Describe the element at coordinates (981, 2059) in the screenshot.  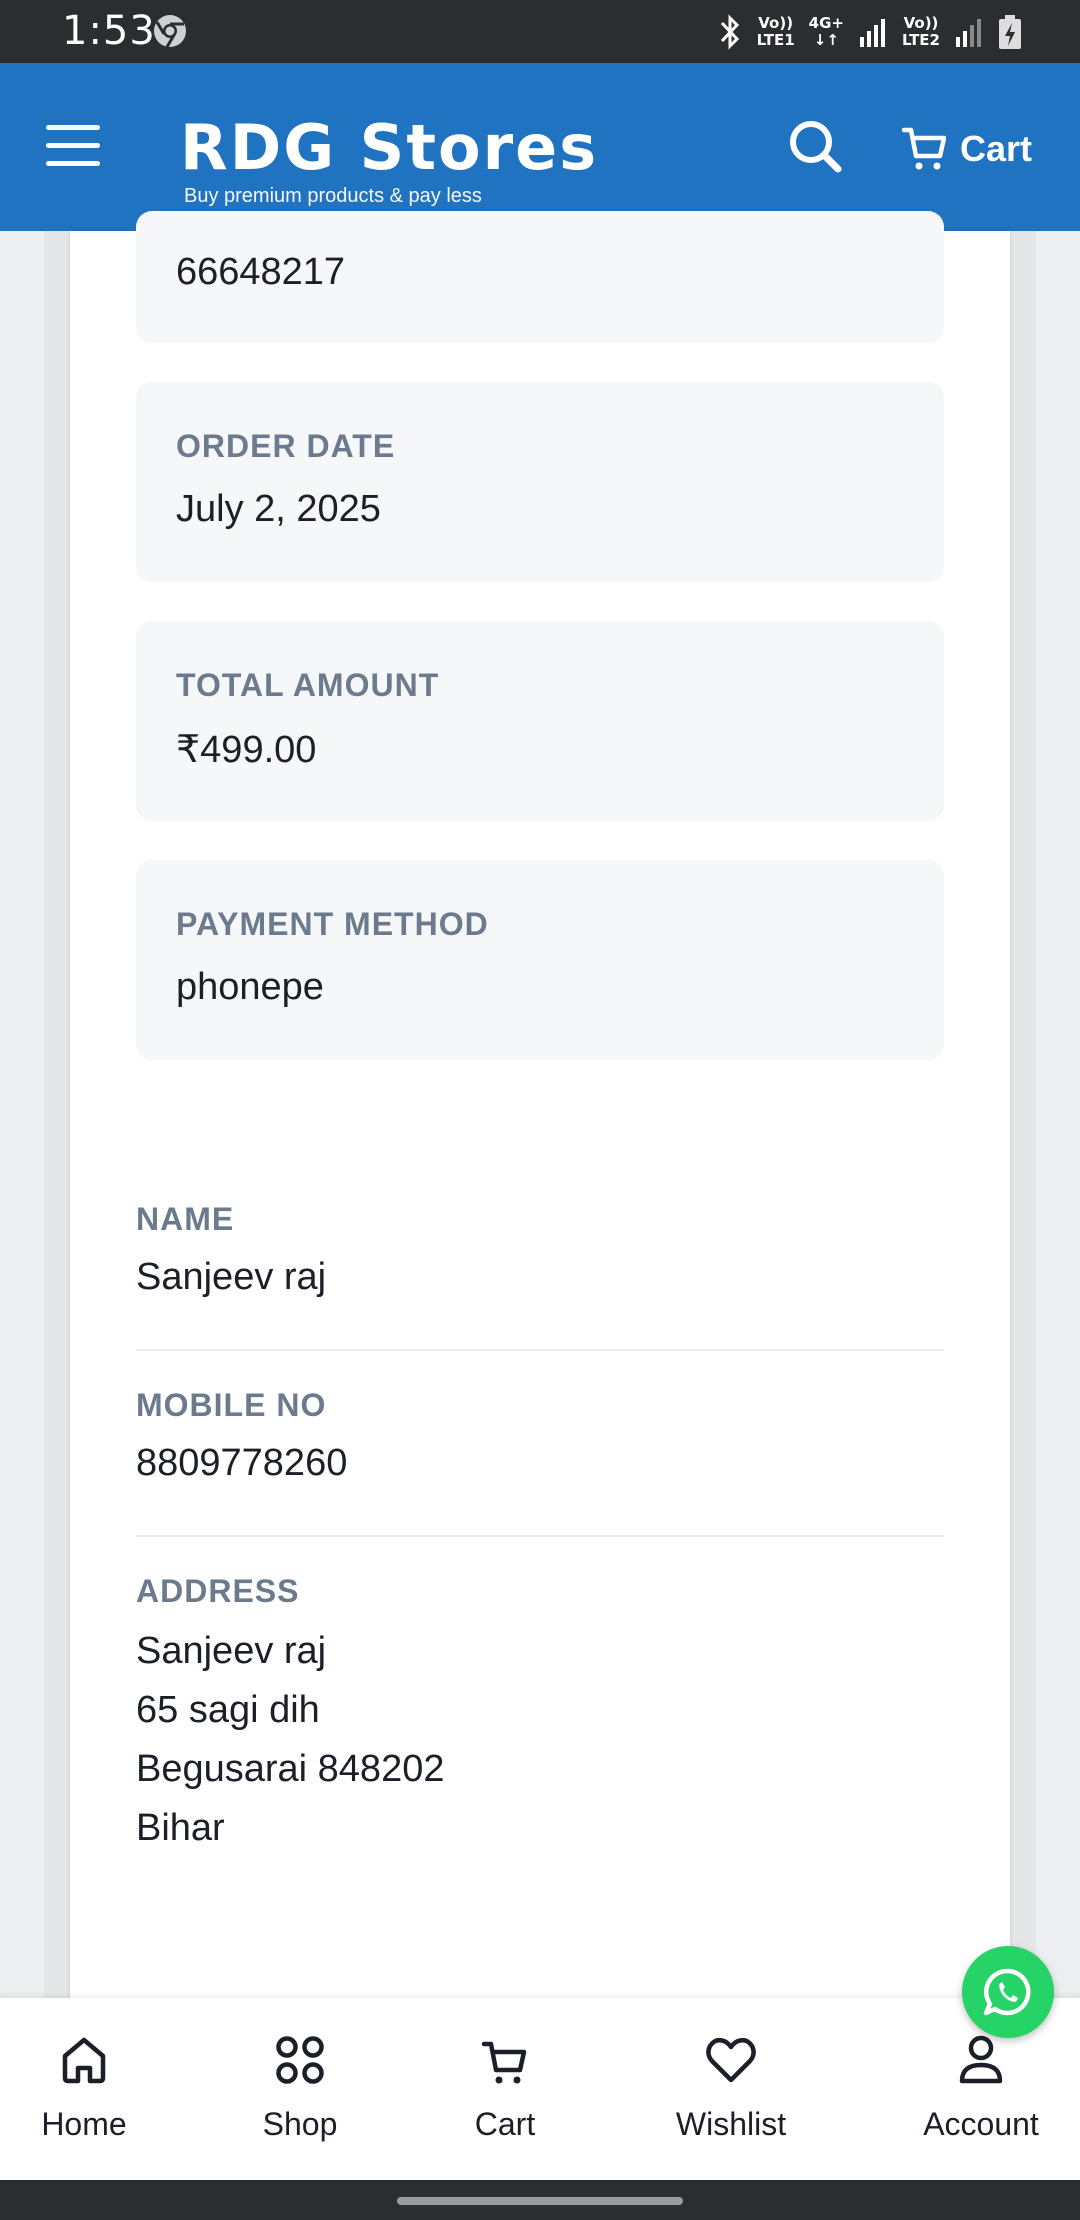
I see `user-icon` at that location.